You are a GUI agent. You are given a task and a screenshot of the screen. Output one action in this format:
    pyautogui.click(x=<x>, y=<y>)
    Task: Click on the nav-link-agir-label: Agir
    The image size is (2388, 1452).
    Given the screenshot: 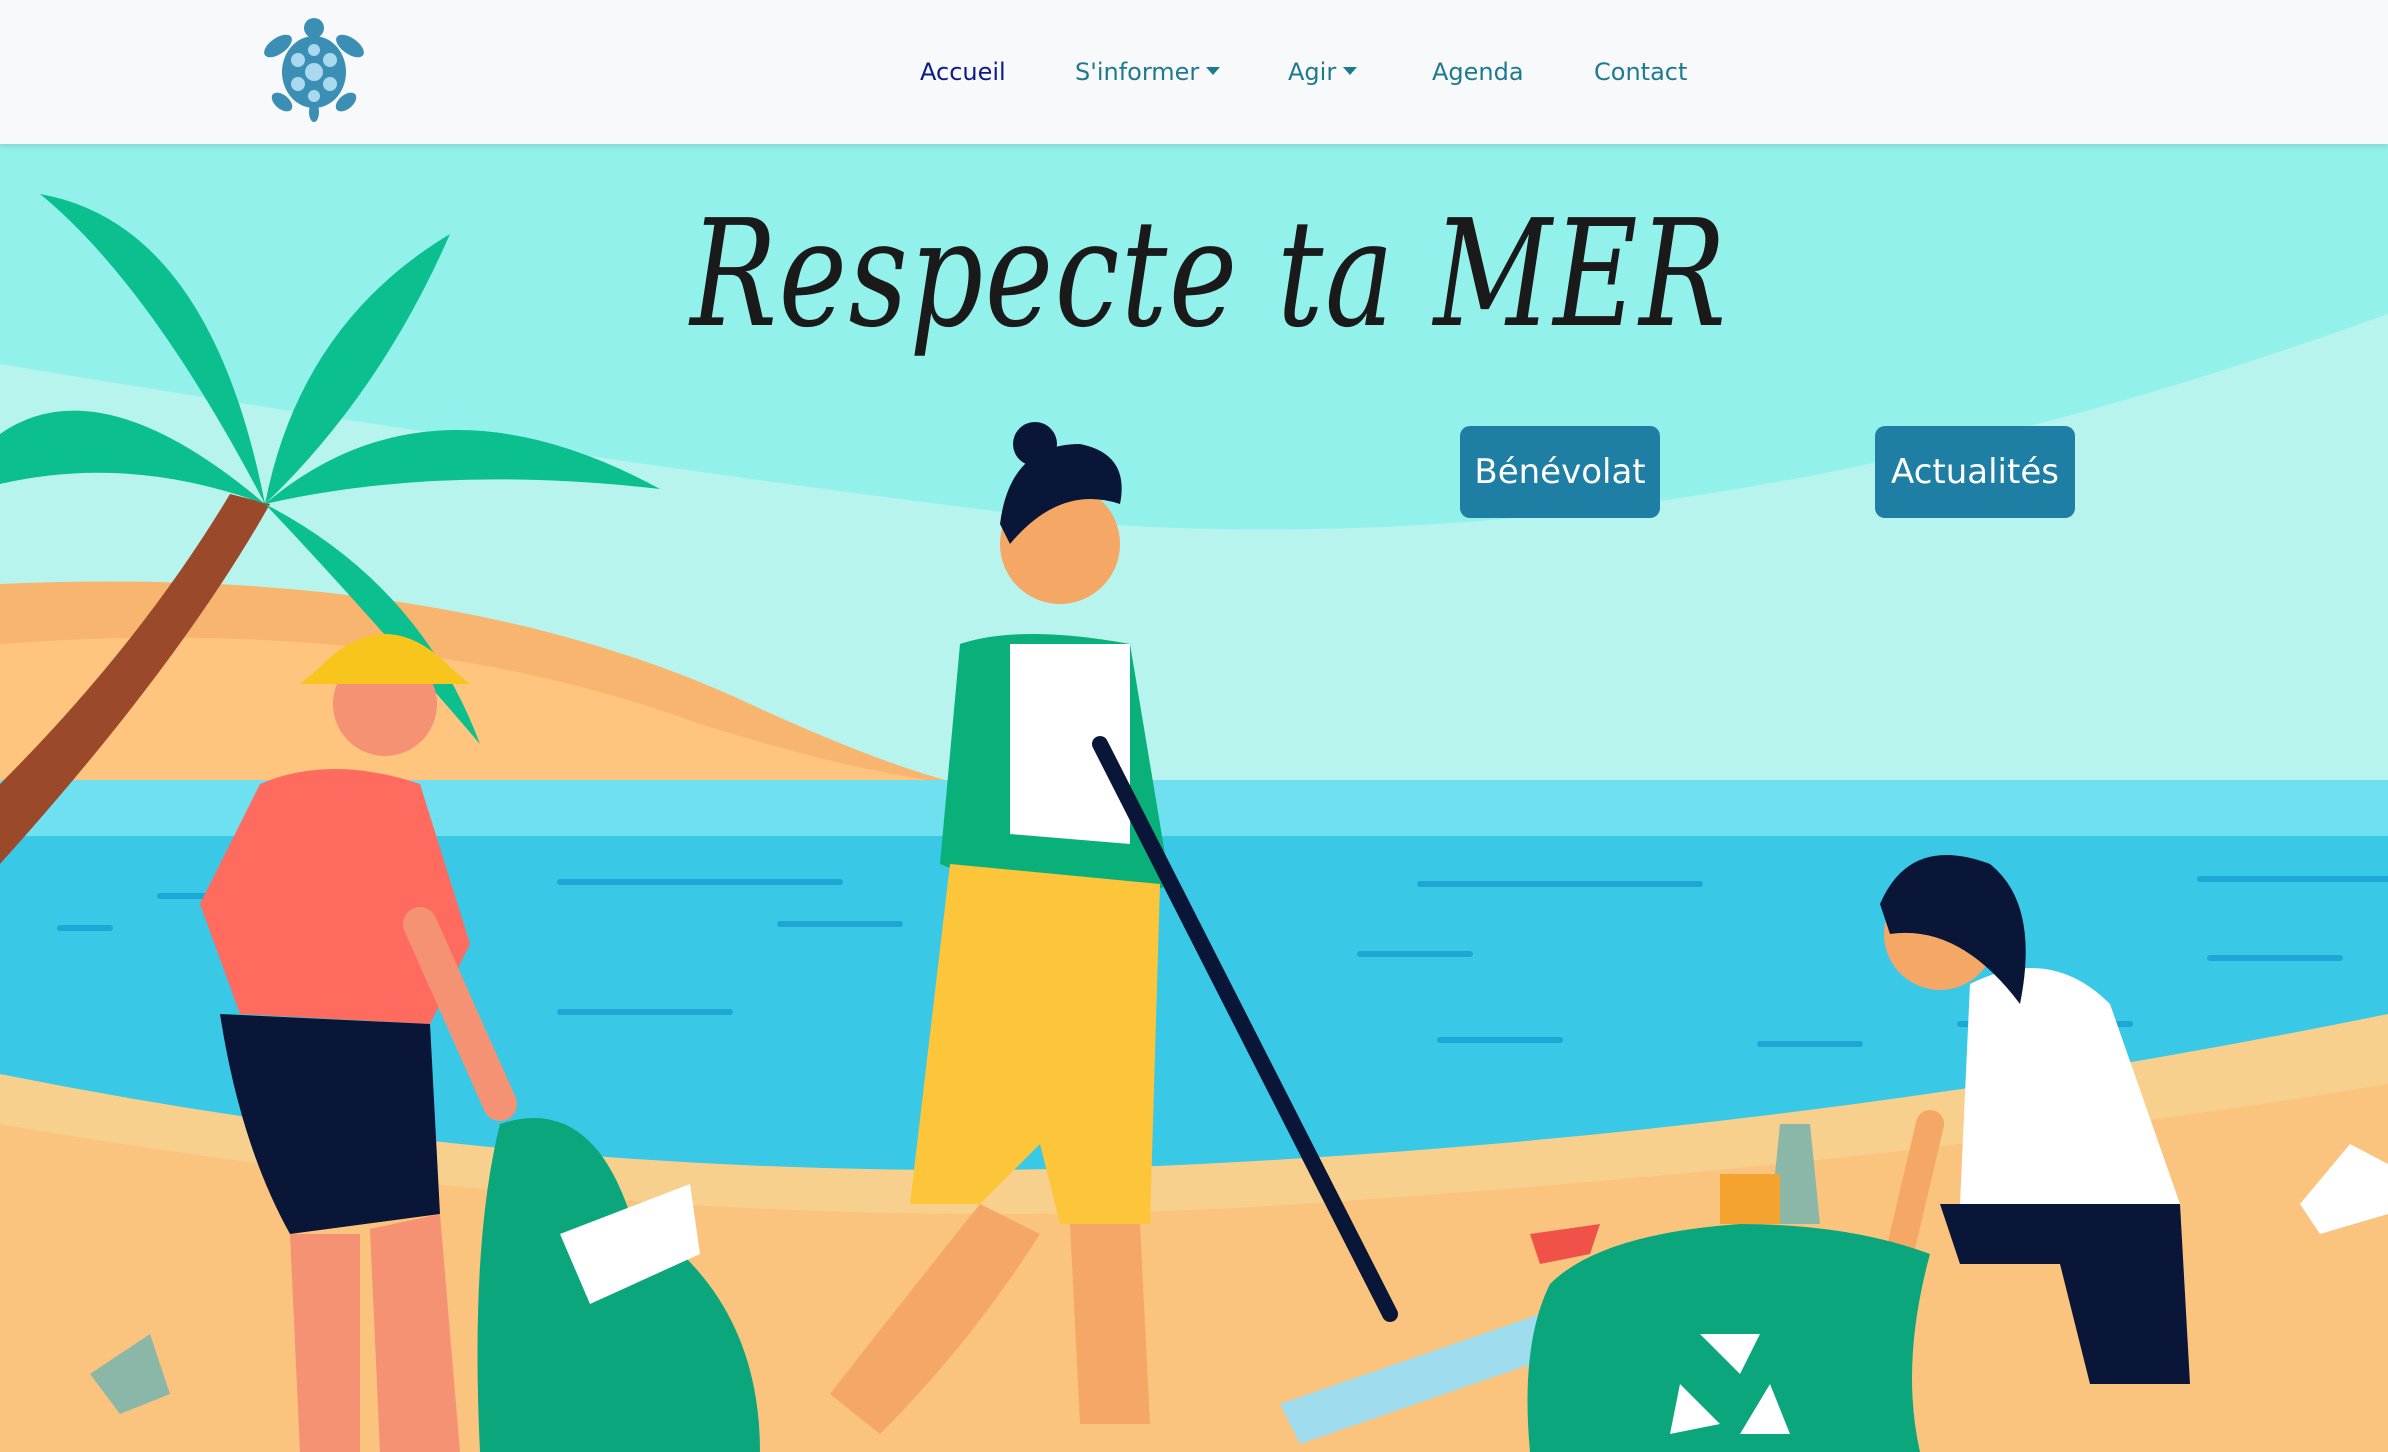 What is the action you would take?
    pyautogui.click(x=1312, y=72)
    